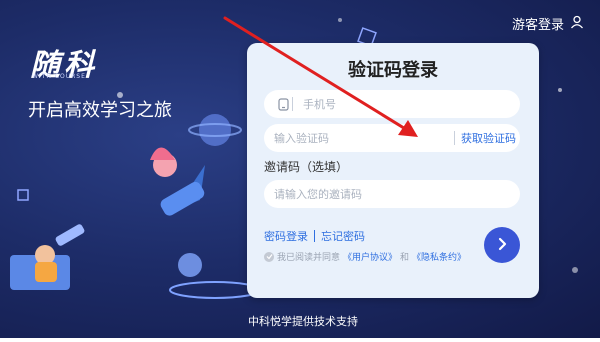 The image size is (600, 342). Describe the element at coordinates (59, 76) in the screenshot. I see `brand-subtitle: WITH COURSE` at that location.